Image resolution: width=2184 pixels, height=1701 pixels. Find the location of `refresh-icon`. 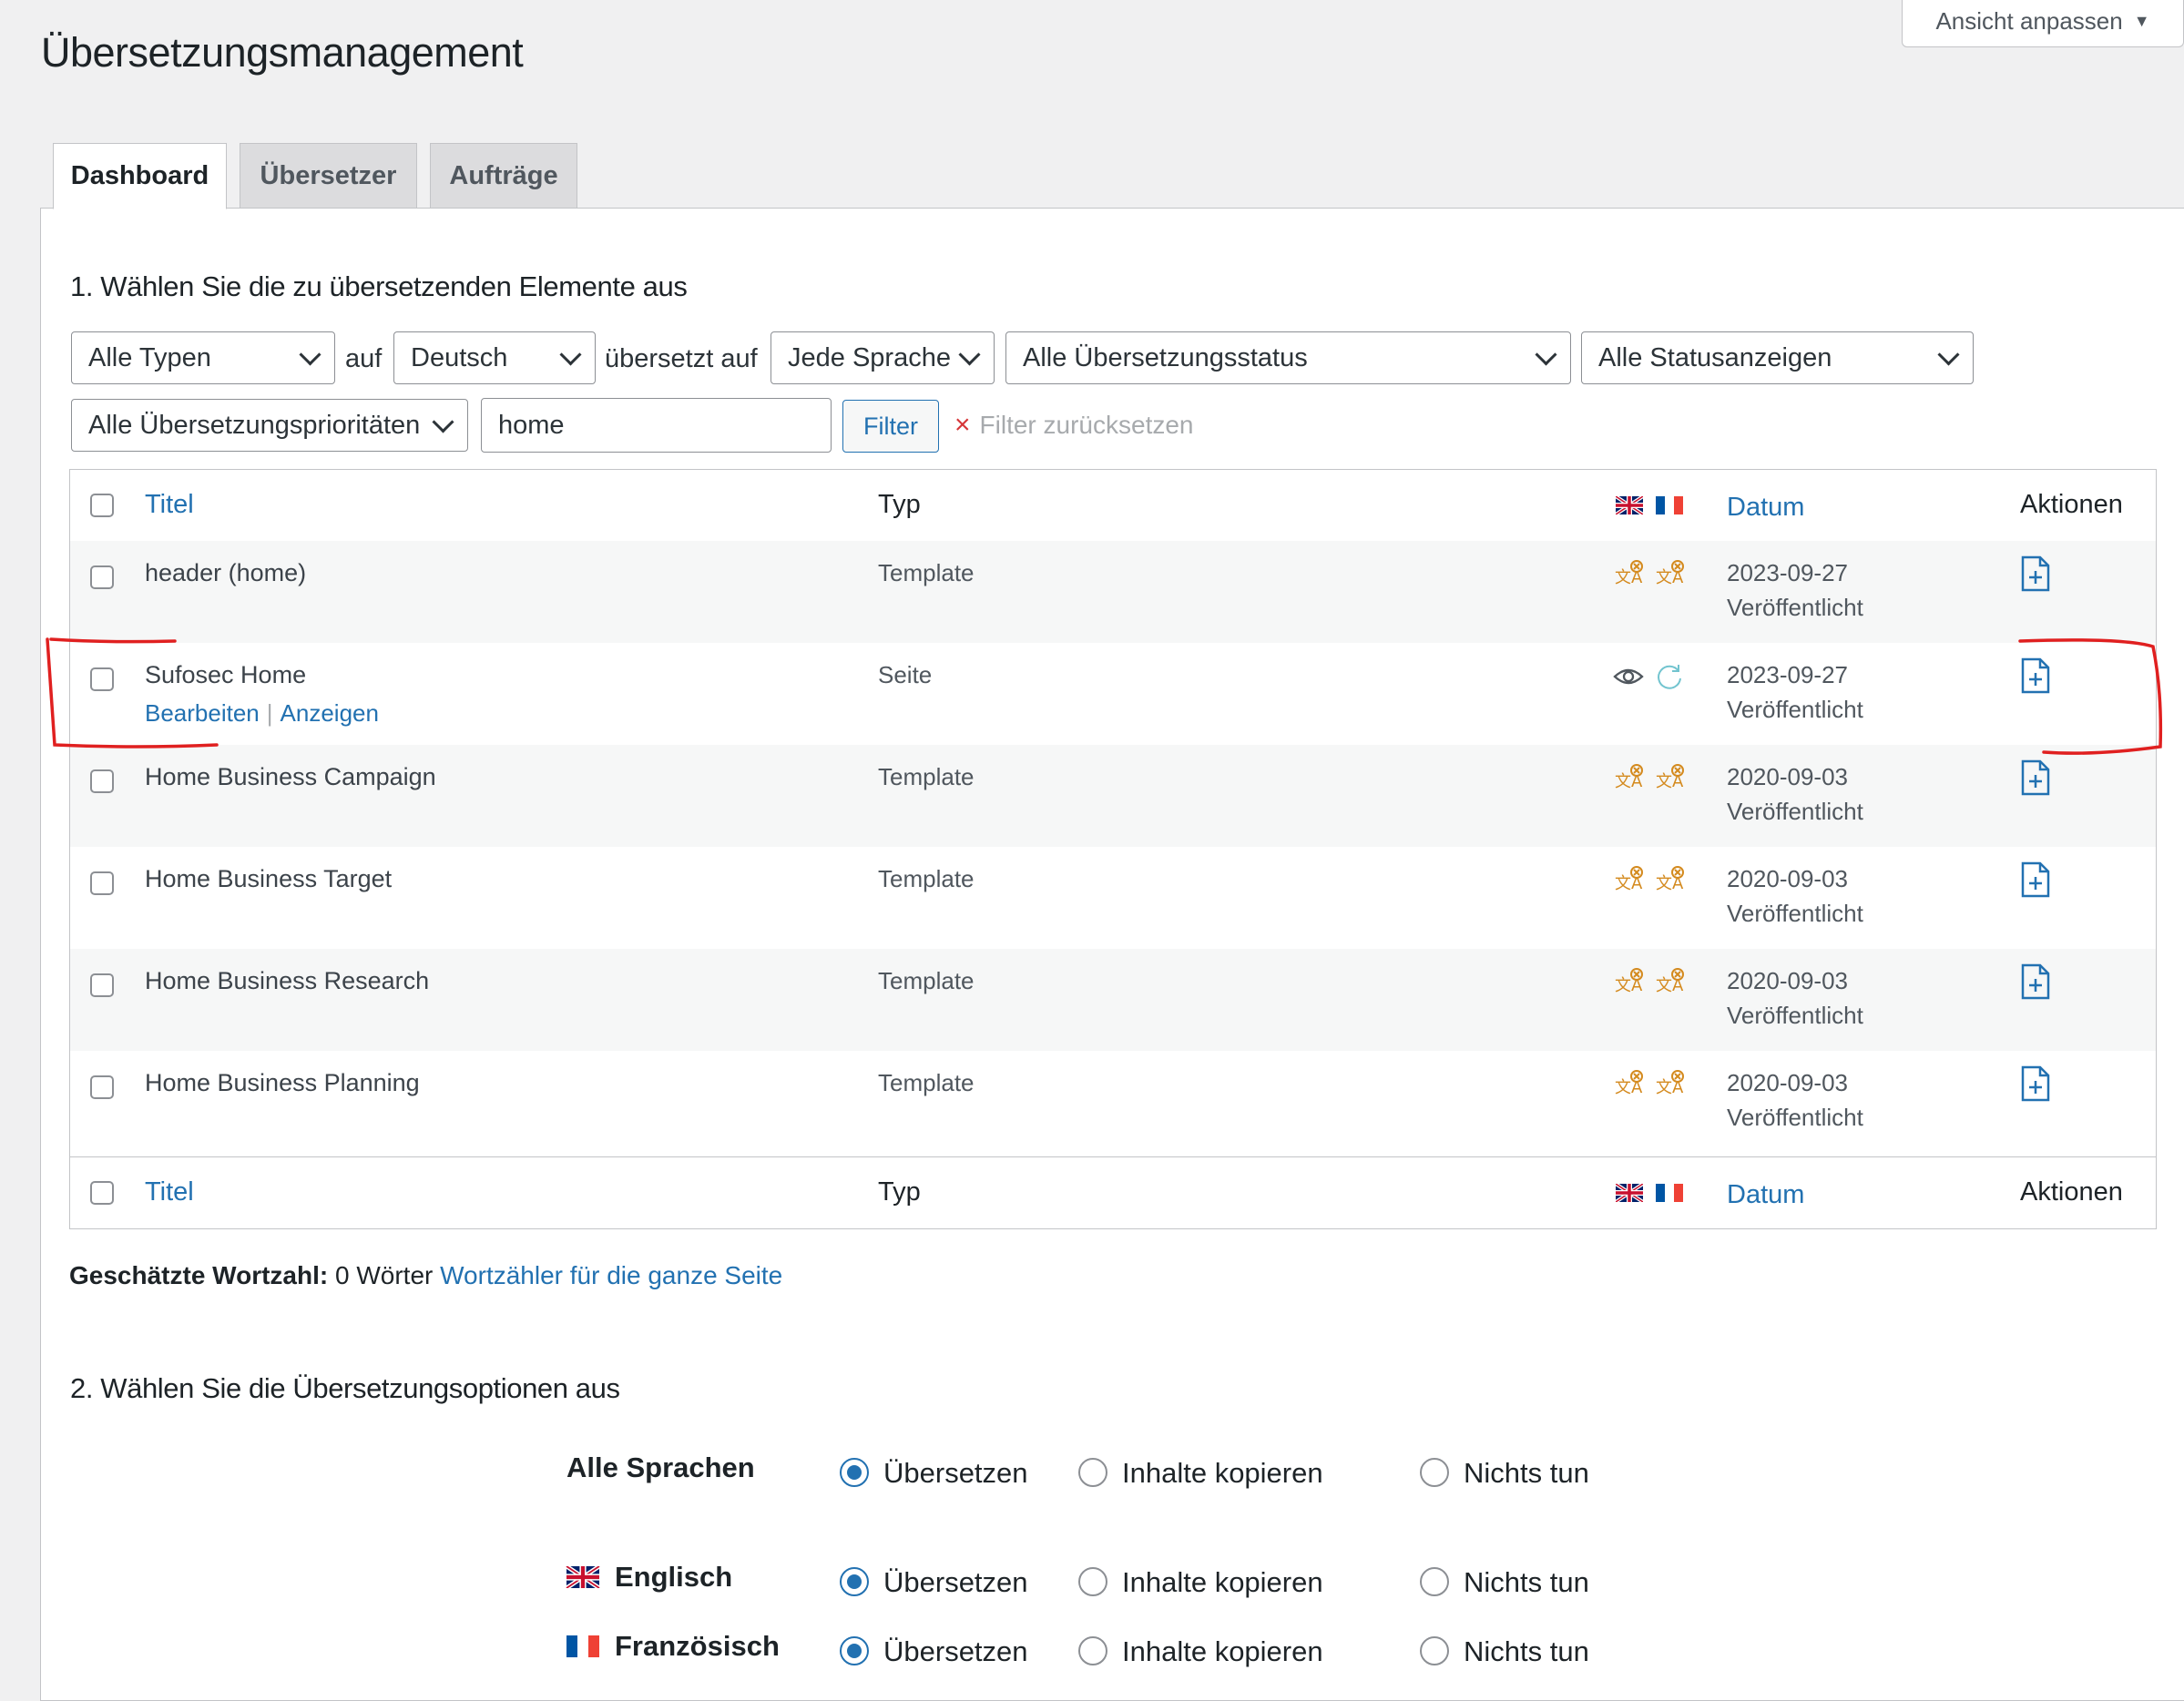

refresh-icon is located at coordinates (1670, 676).